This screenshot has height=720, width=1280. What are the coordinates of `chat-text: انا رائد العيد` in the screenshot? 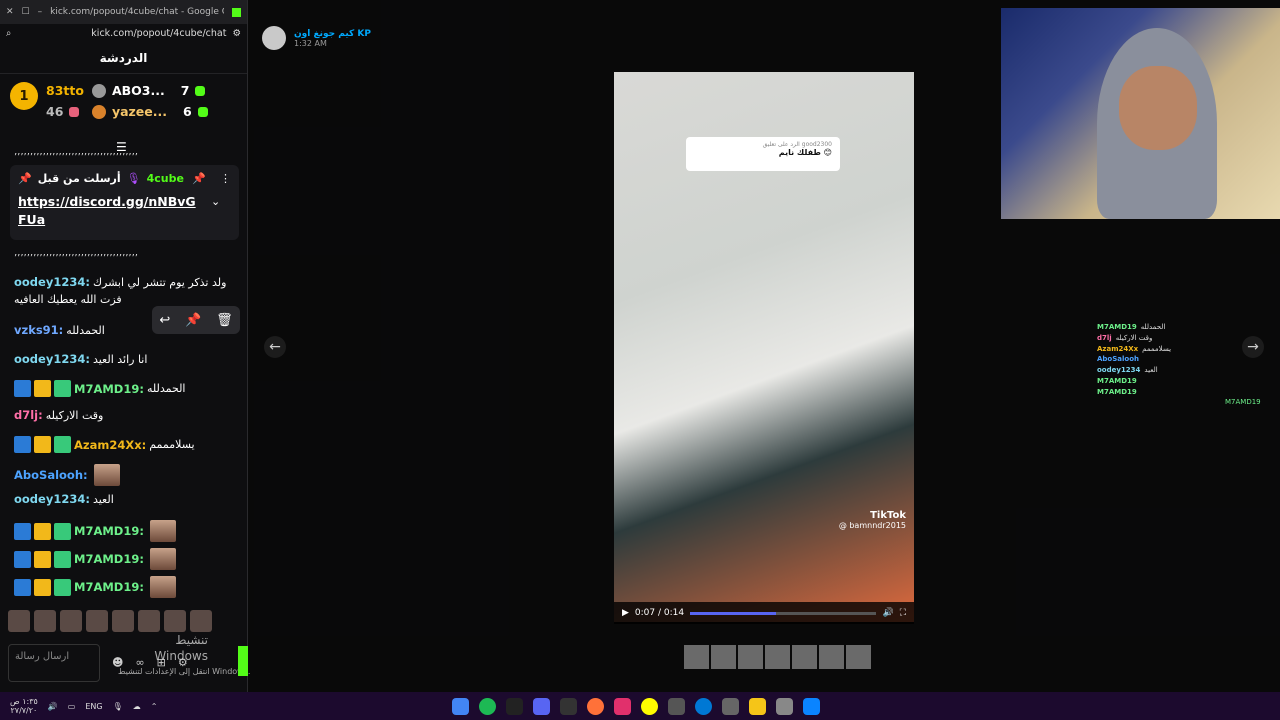 It's located at (120, 359).